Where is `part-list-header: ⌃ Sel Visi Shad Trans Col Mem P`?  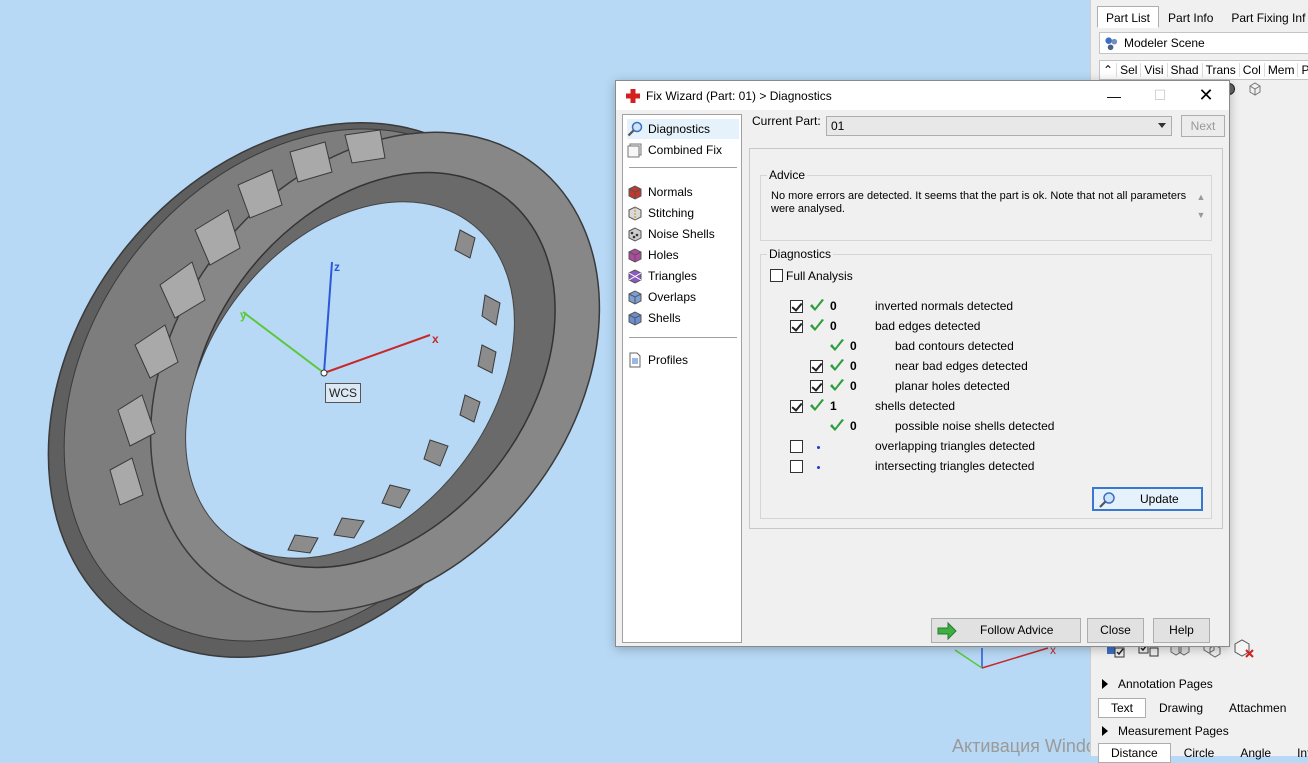 part-list-header: ⌃ Sel Visi Shad Trans Col Mem P is located at coordinates (1203, 70).